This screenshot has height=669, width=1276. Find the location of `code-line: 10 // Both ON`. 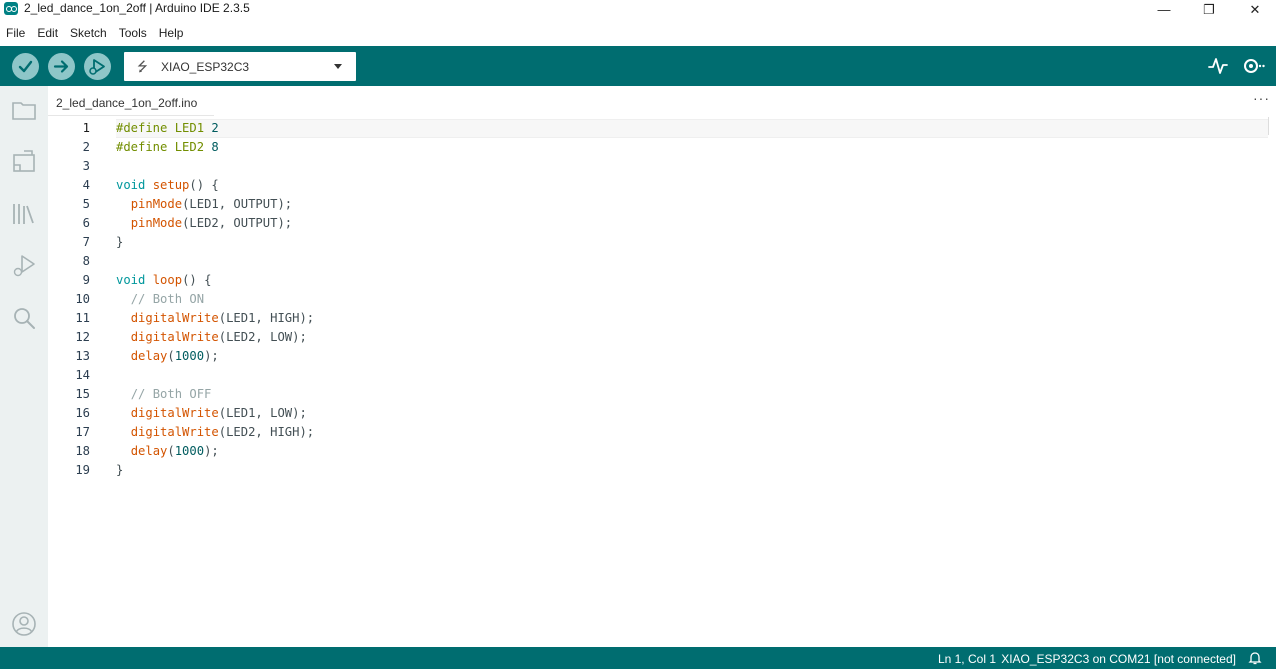

code-line: 10 // Both ON is located at coordinates (662, 299).